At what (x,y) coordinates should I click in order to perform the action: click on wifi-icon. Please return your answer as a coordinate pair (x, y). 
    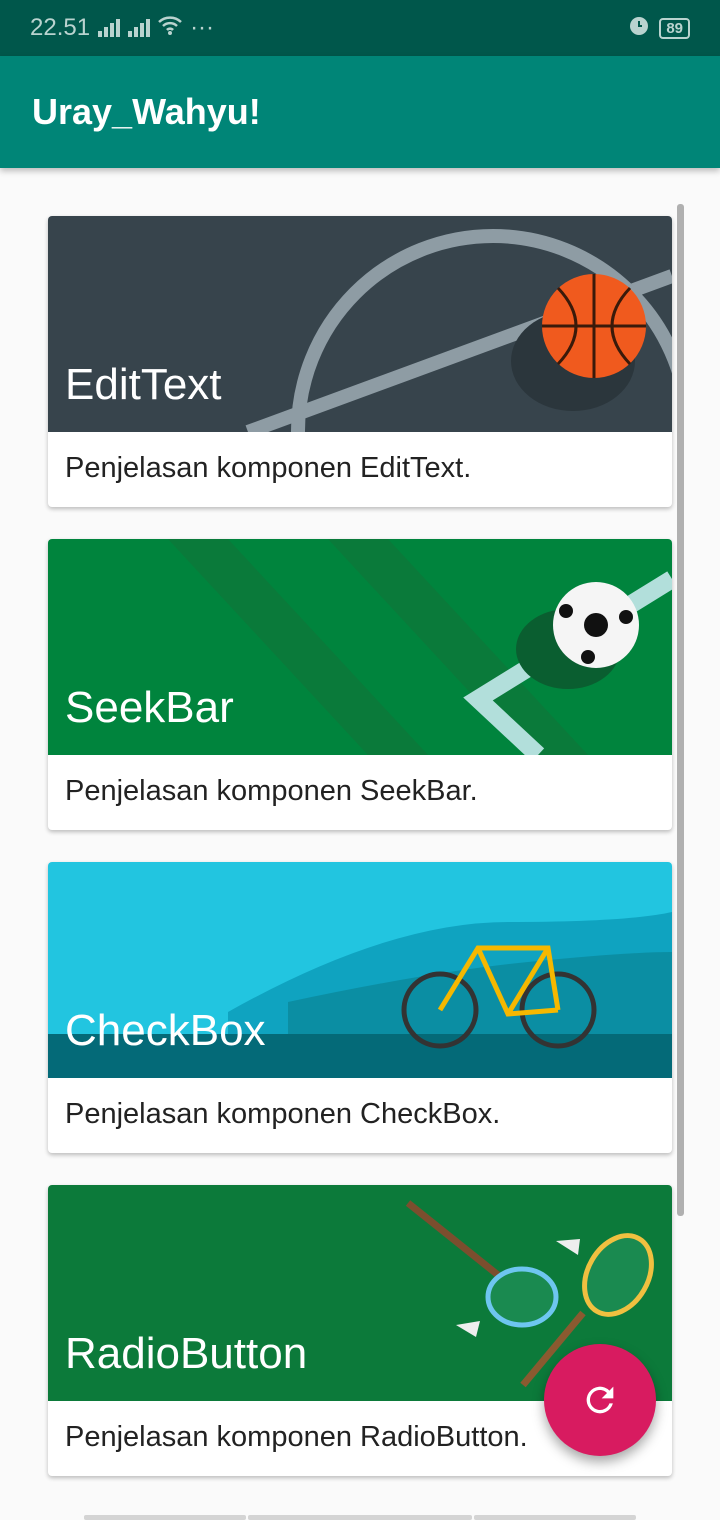
    Looking at the image, I should click on (170, 28).